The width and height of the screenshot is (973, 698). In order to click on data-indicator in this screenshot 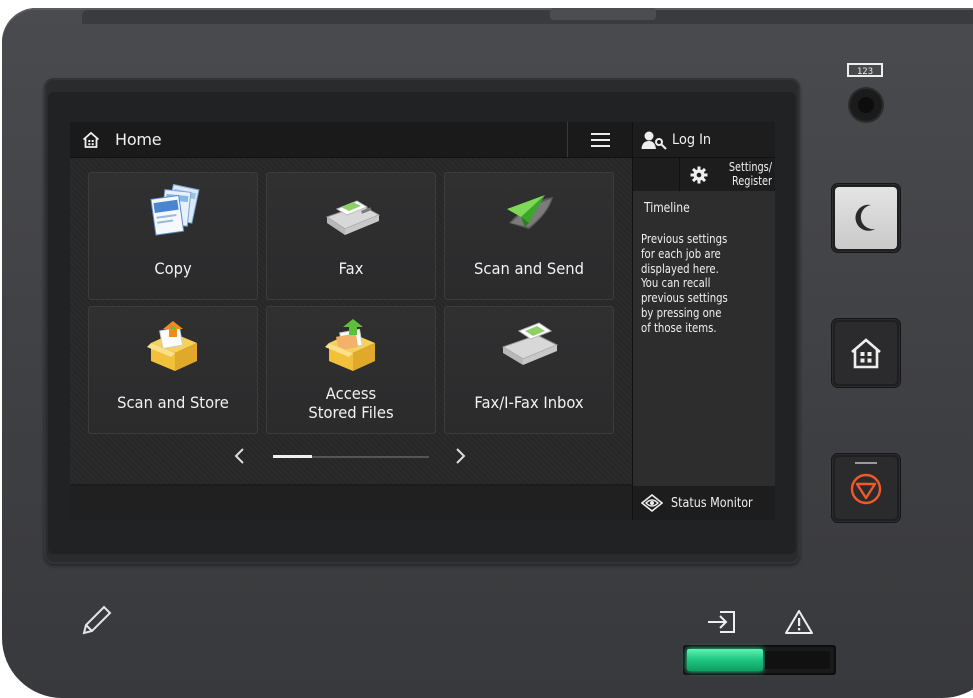, I will do `click(759, 660)`.